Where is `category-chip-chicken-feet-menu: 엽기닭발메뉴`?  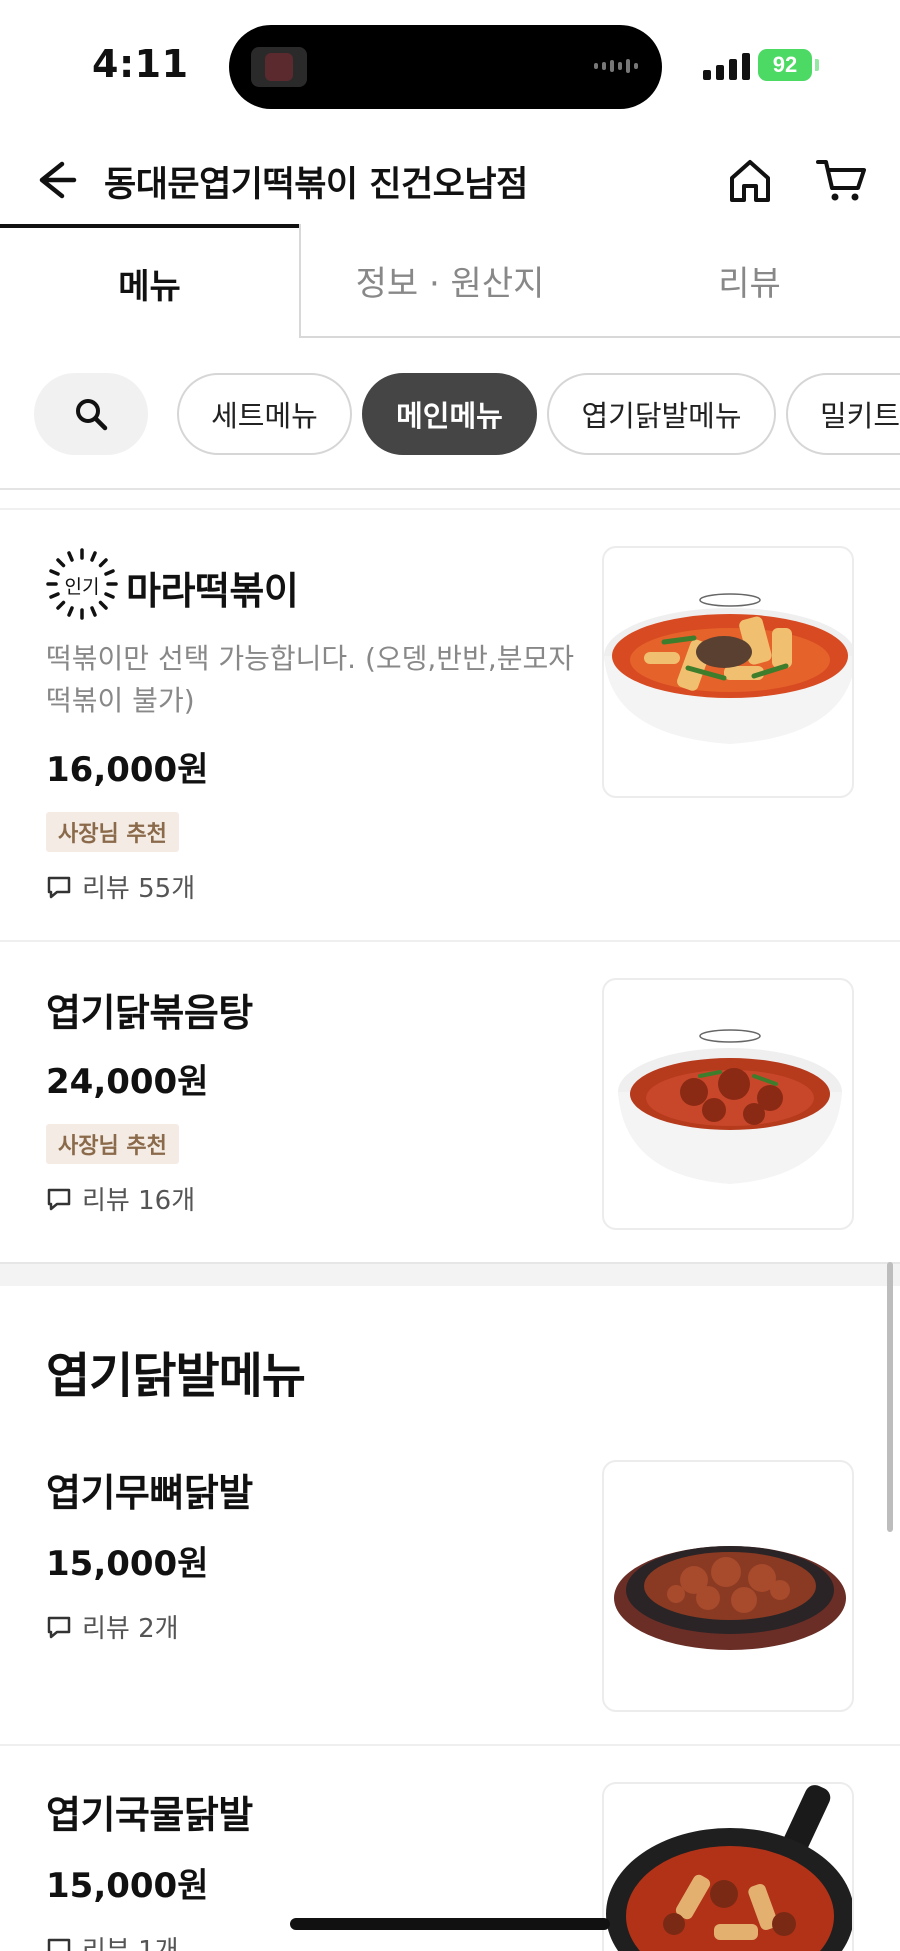
category-chip-chicken-feet-menu: 엽기닭발메뉴 is located at coordinates (661, 414).